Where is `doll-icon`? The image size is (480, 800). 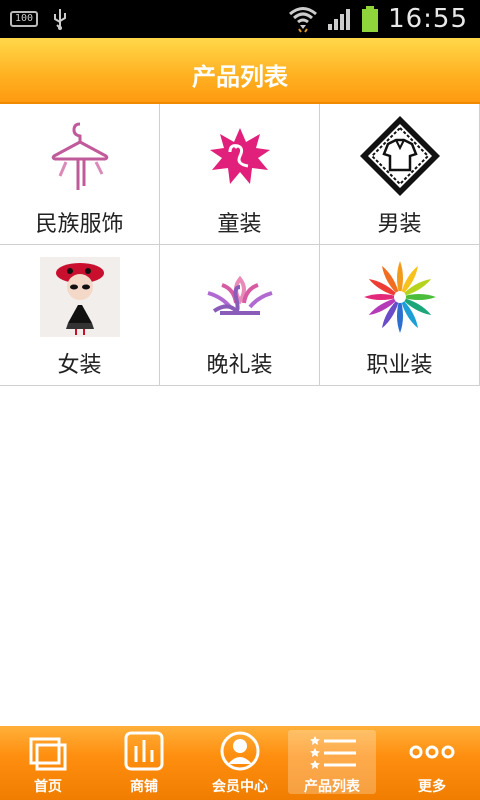 doll-icon is located at coordinates (80, 297).